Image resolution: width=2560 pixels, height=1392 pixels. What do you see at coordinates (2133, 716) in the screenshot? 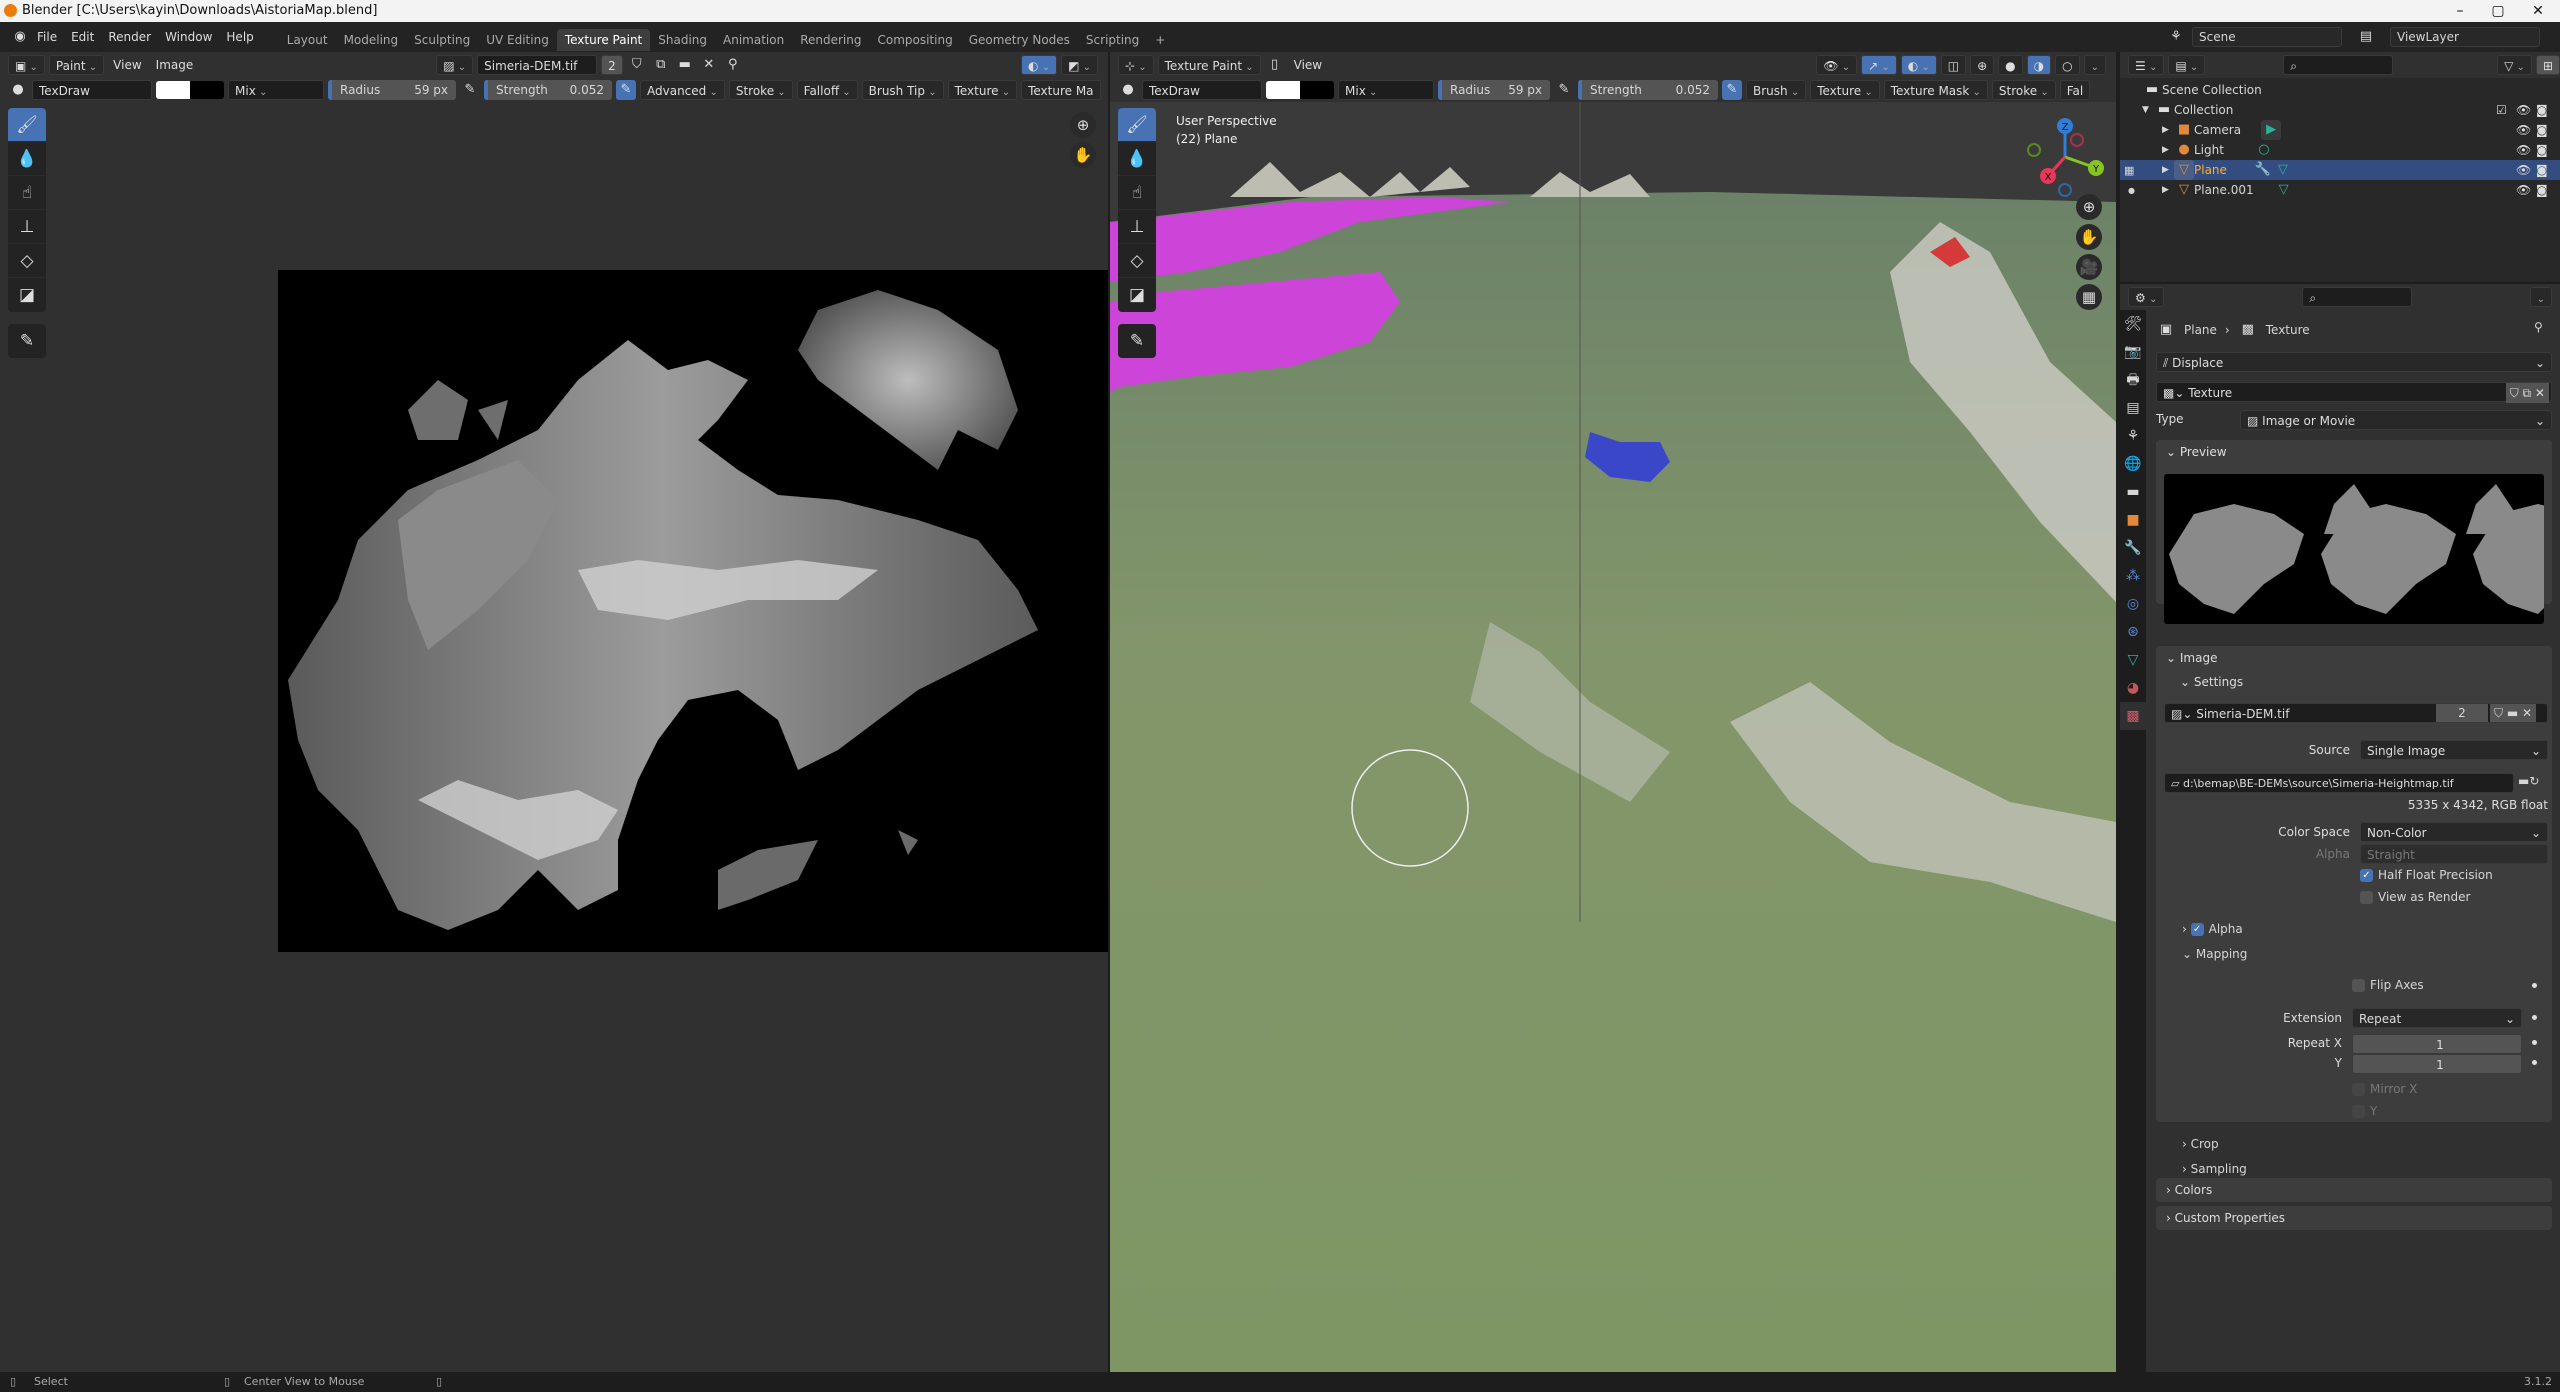
I see `tab-texture: ▩` at bounding box center [2133, 716].